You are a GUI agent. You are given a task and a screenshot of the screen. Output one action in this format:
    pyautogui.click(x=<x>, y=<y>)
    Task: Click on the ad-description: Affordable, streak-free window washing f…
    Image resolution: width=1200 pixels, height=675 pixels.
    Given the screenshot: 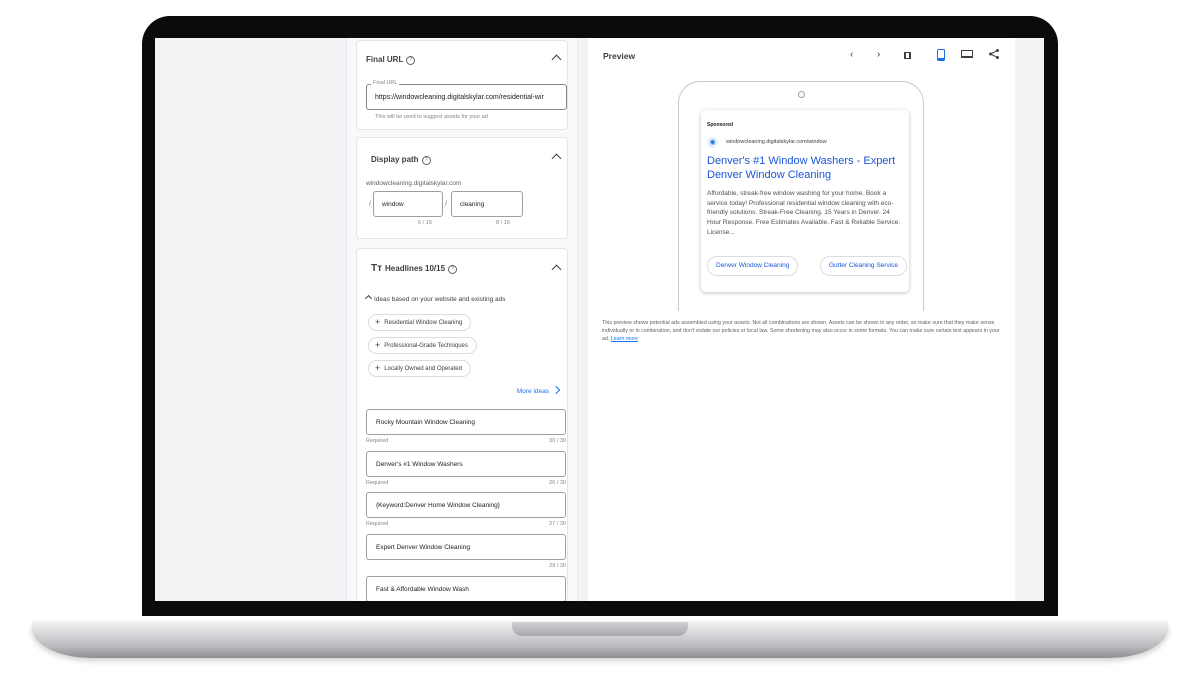 What is the action you would take?
    pyautogui.click(x=804, y=213)
    